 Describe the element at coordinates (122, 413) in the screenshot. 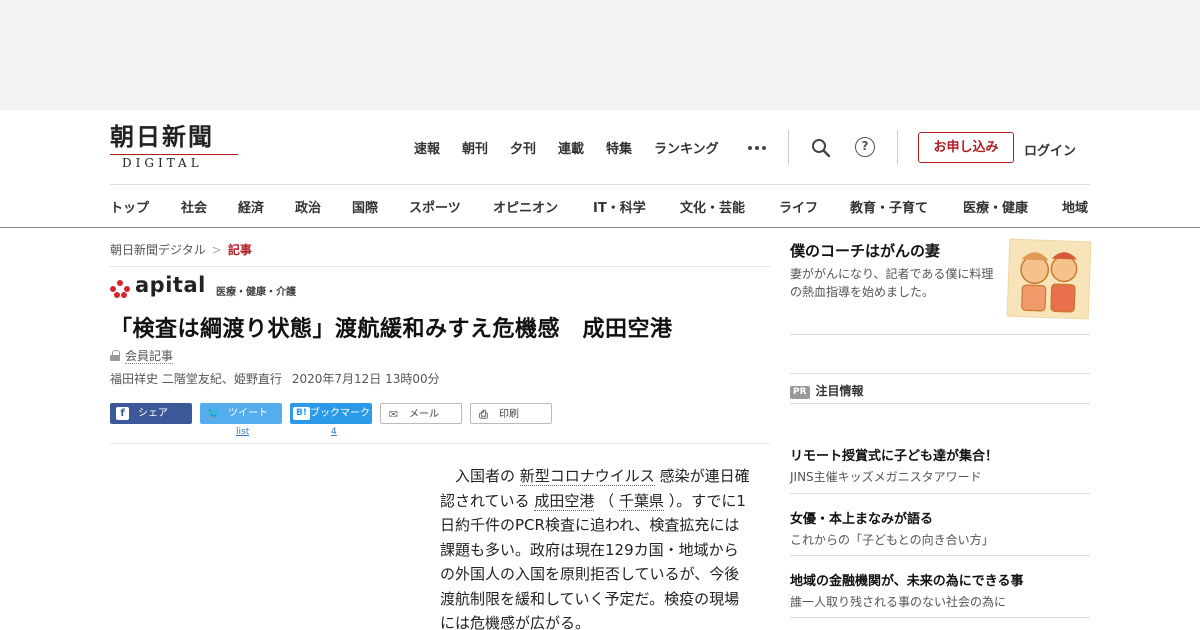

I see `facebook-icon: f` at that location.